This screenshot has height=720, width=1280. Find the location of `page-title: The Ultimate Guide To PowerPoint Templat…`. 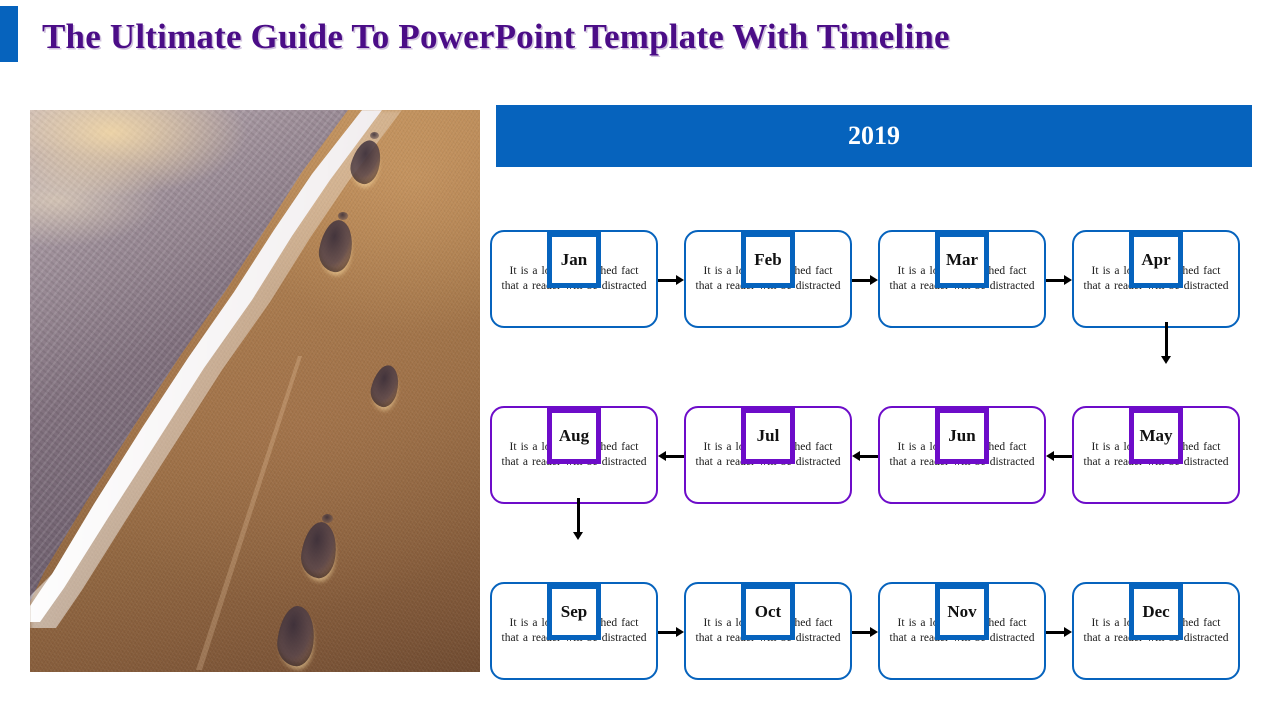

page-title: The Ultimate Guide To PowerPoint Templat… is located at coordinates (496, 36).